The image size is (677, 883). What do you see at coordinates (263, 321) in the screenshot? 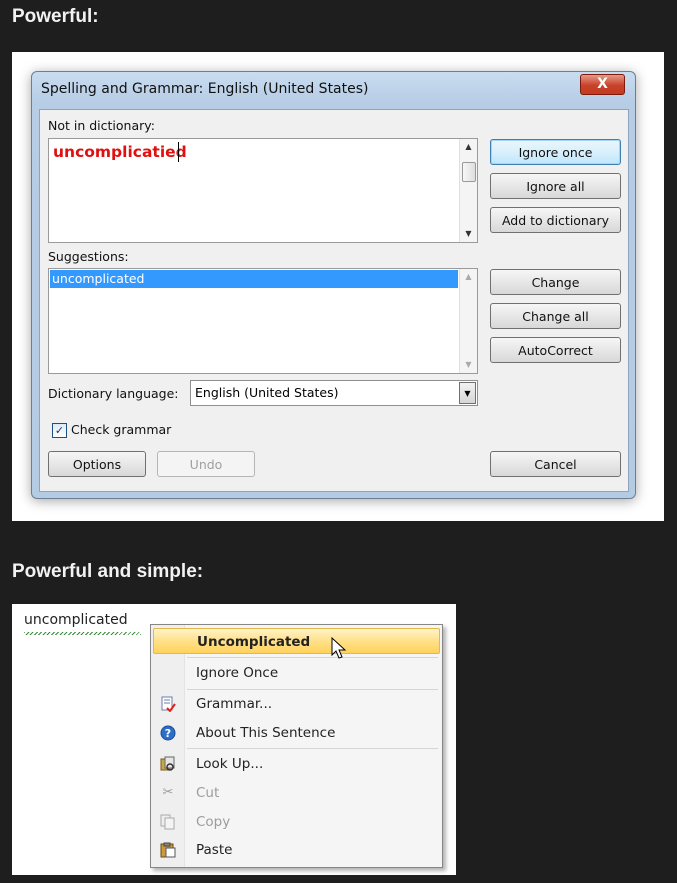
I see `suggestions-list: uncomplicated ▲ ▼` at bounding box center [263, 321].